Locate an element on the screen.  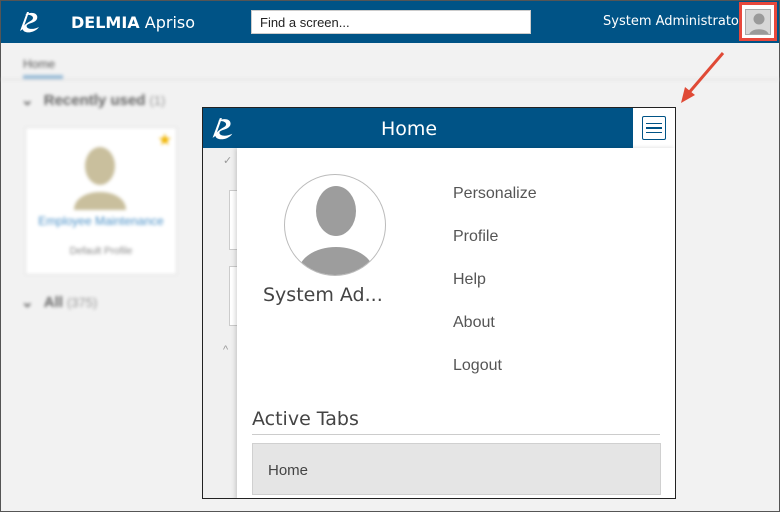
chevron-up-icon: ^ is located at coordinates (226, 350).